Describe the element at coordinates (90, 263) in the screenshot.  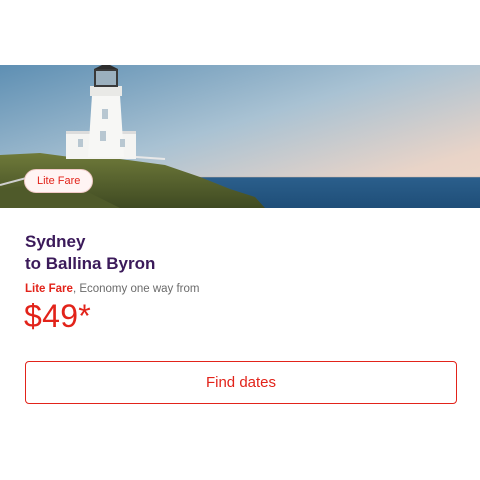
I see `route-destination: to Ballina Byron` at that location.